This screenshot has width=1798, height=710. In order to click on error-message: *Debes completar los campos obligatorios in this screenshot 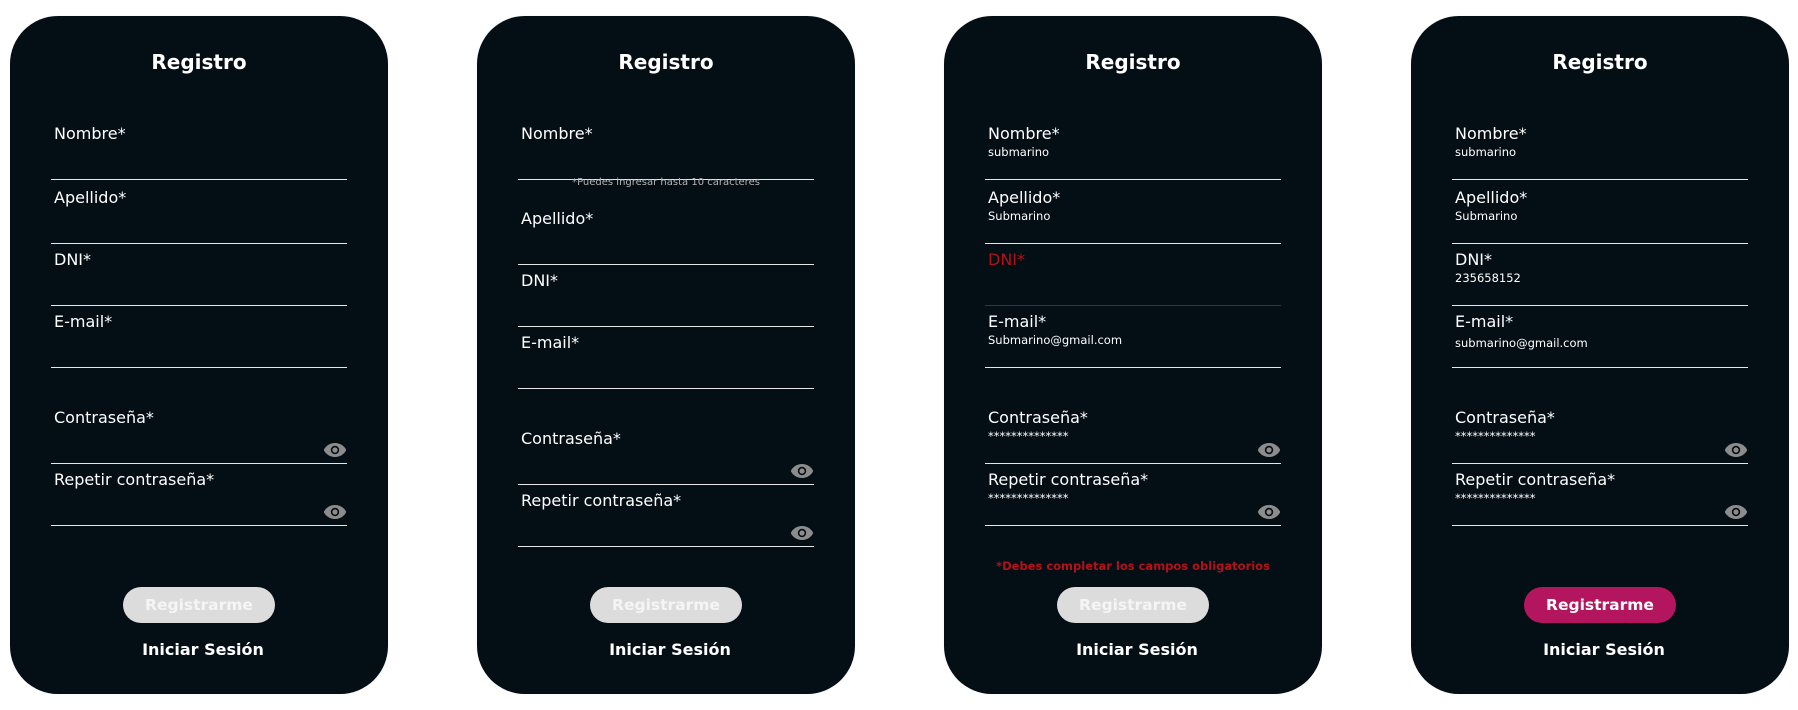, I will do `click(1133, 566)`.